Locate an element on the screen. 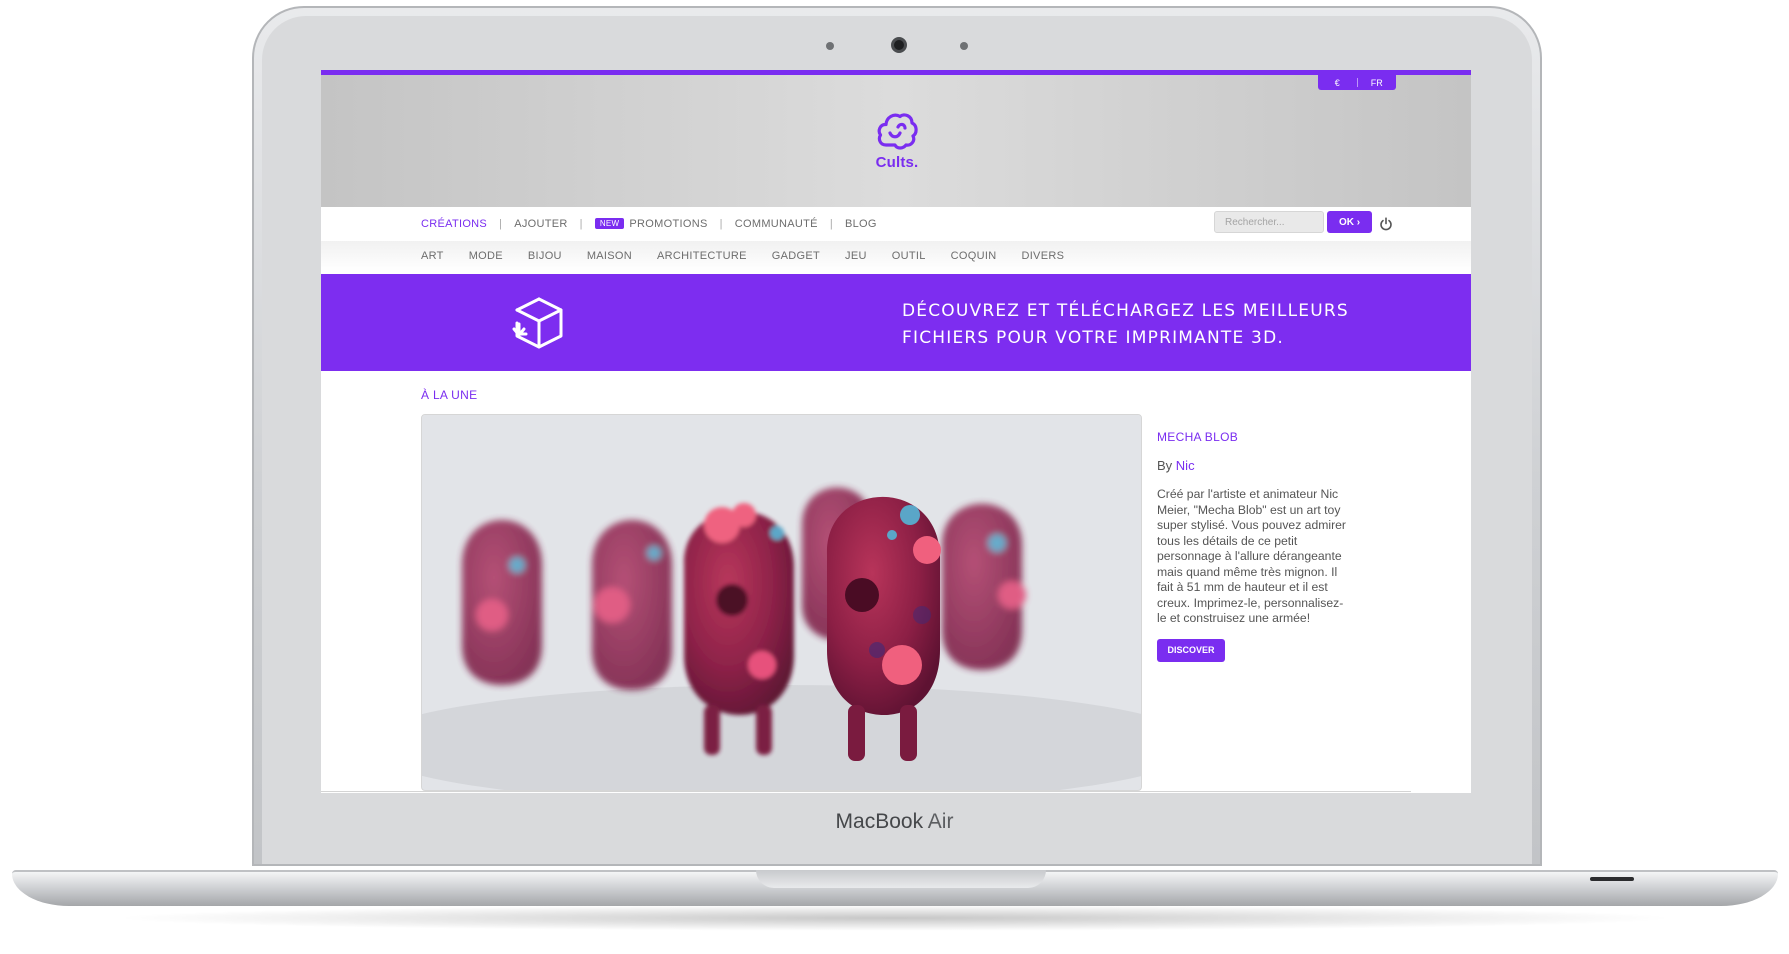 The width and height of the screenshot is (1789, 954). banner-line-2: FICHIERS POUR VOTRE IMPRIMANTE 3D. is located at coordinates (1093, 338).